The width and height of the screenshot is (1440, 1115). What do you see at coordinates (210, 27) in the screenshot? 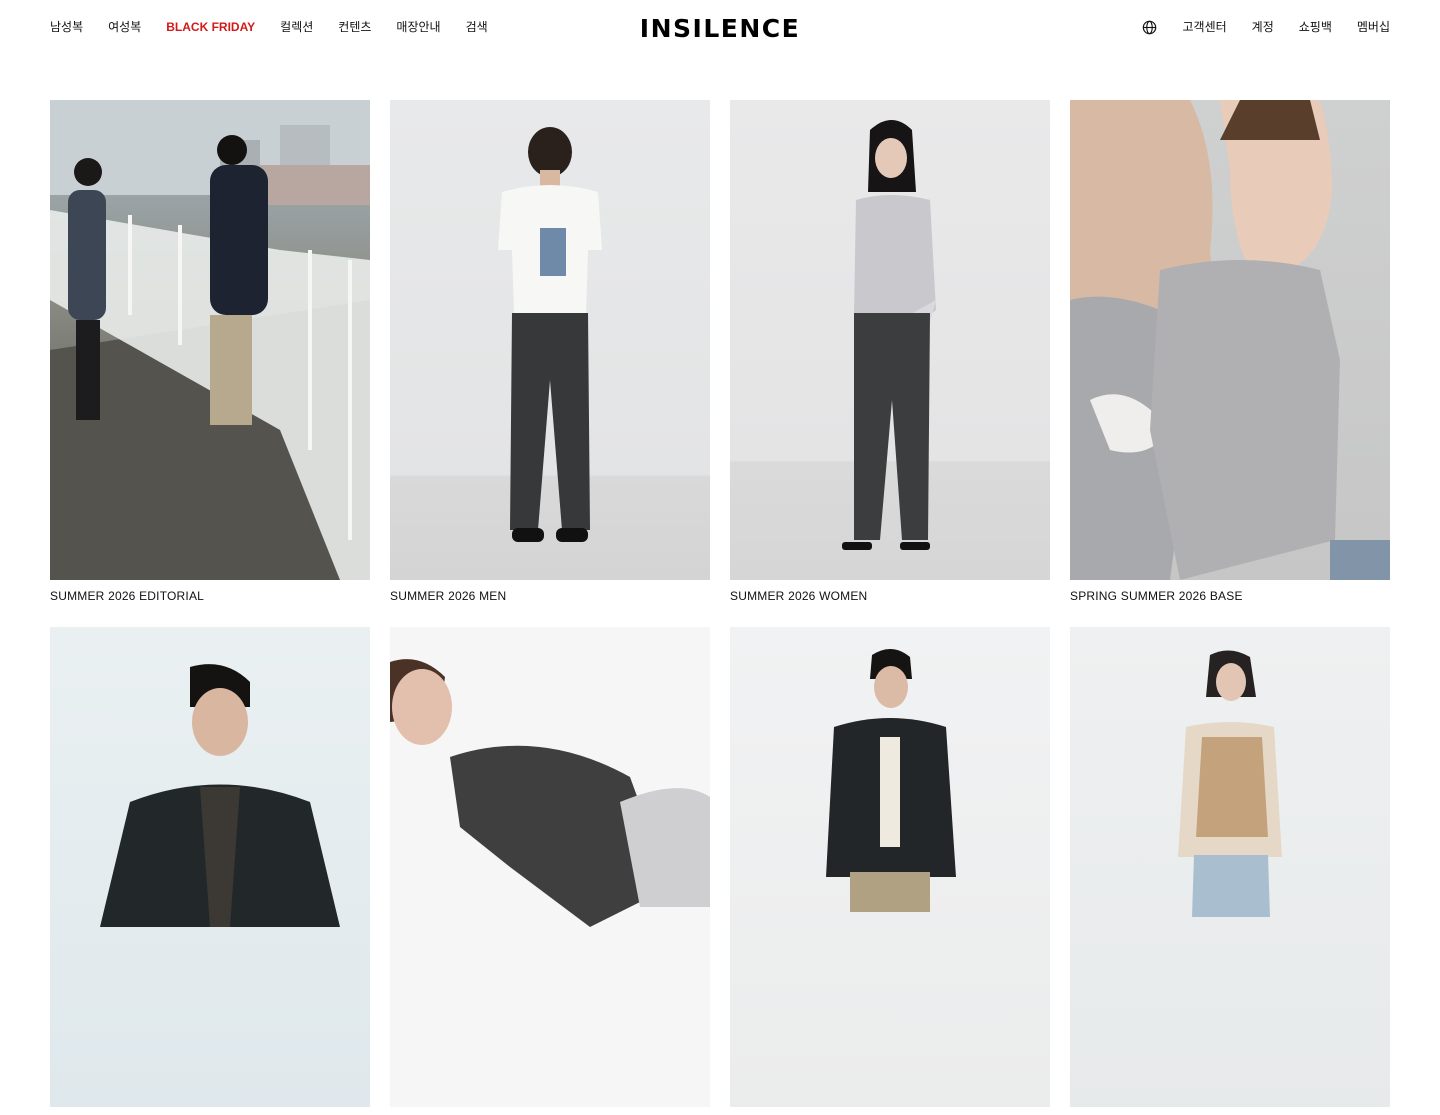
I see `nav-black-friday: BLACK FRIDAY` at bounding box center [210, 27].